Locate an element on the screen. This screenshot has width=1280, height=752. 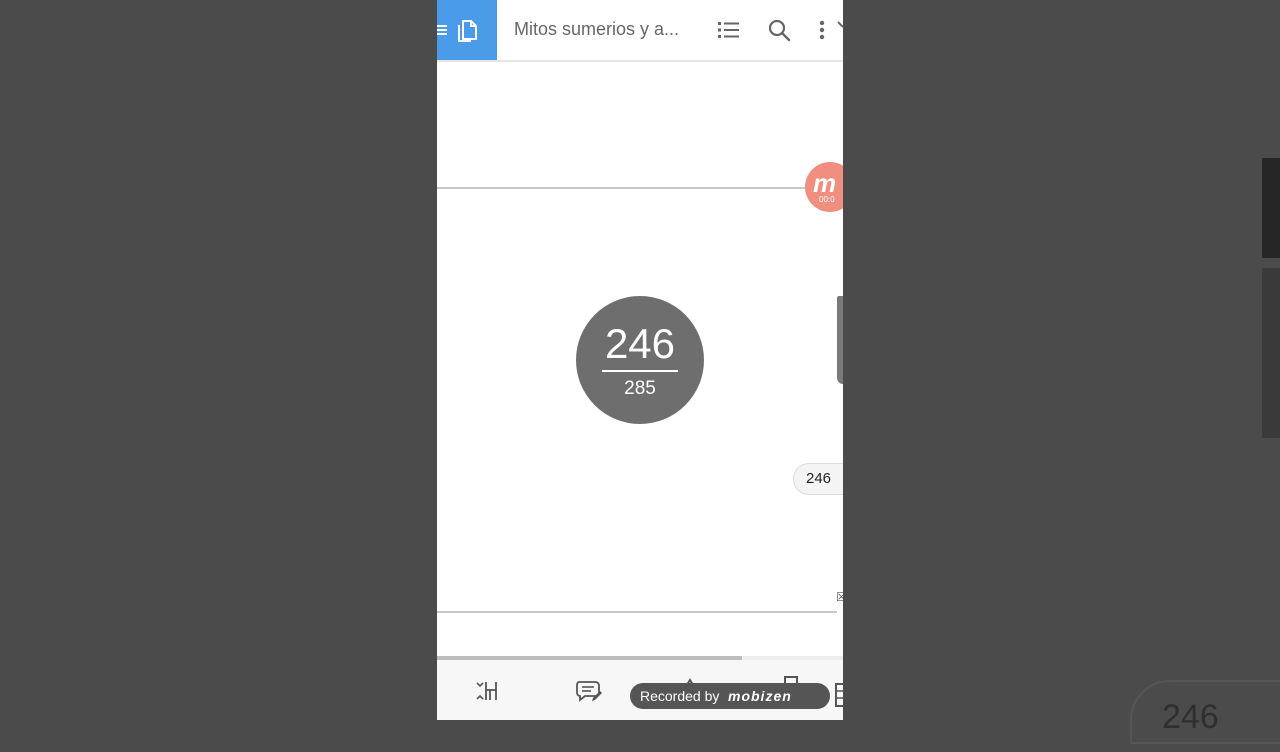
recording-badge-timer: 00:0 is located at coordinates (827, 199).